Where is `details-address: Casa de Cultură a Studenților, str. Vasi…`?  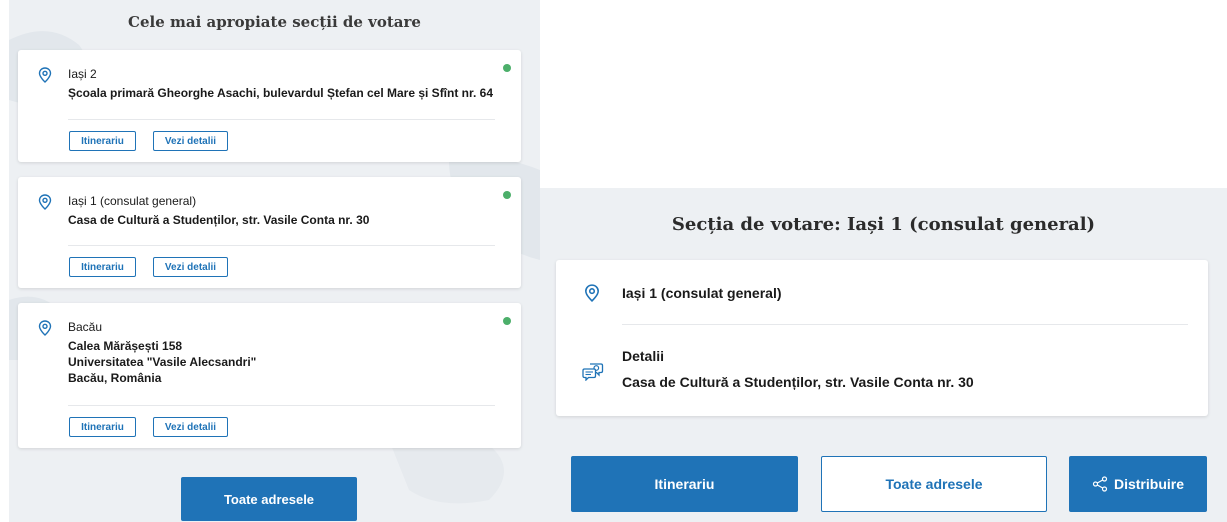
details-address: Casa de Cultură a Studenților, str. Vasi… is located at coordinates (798, 382).